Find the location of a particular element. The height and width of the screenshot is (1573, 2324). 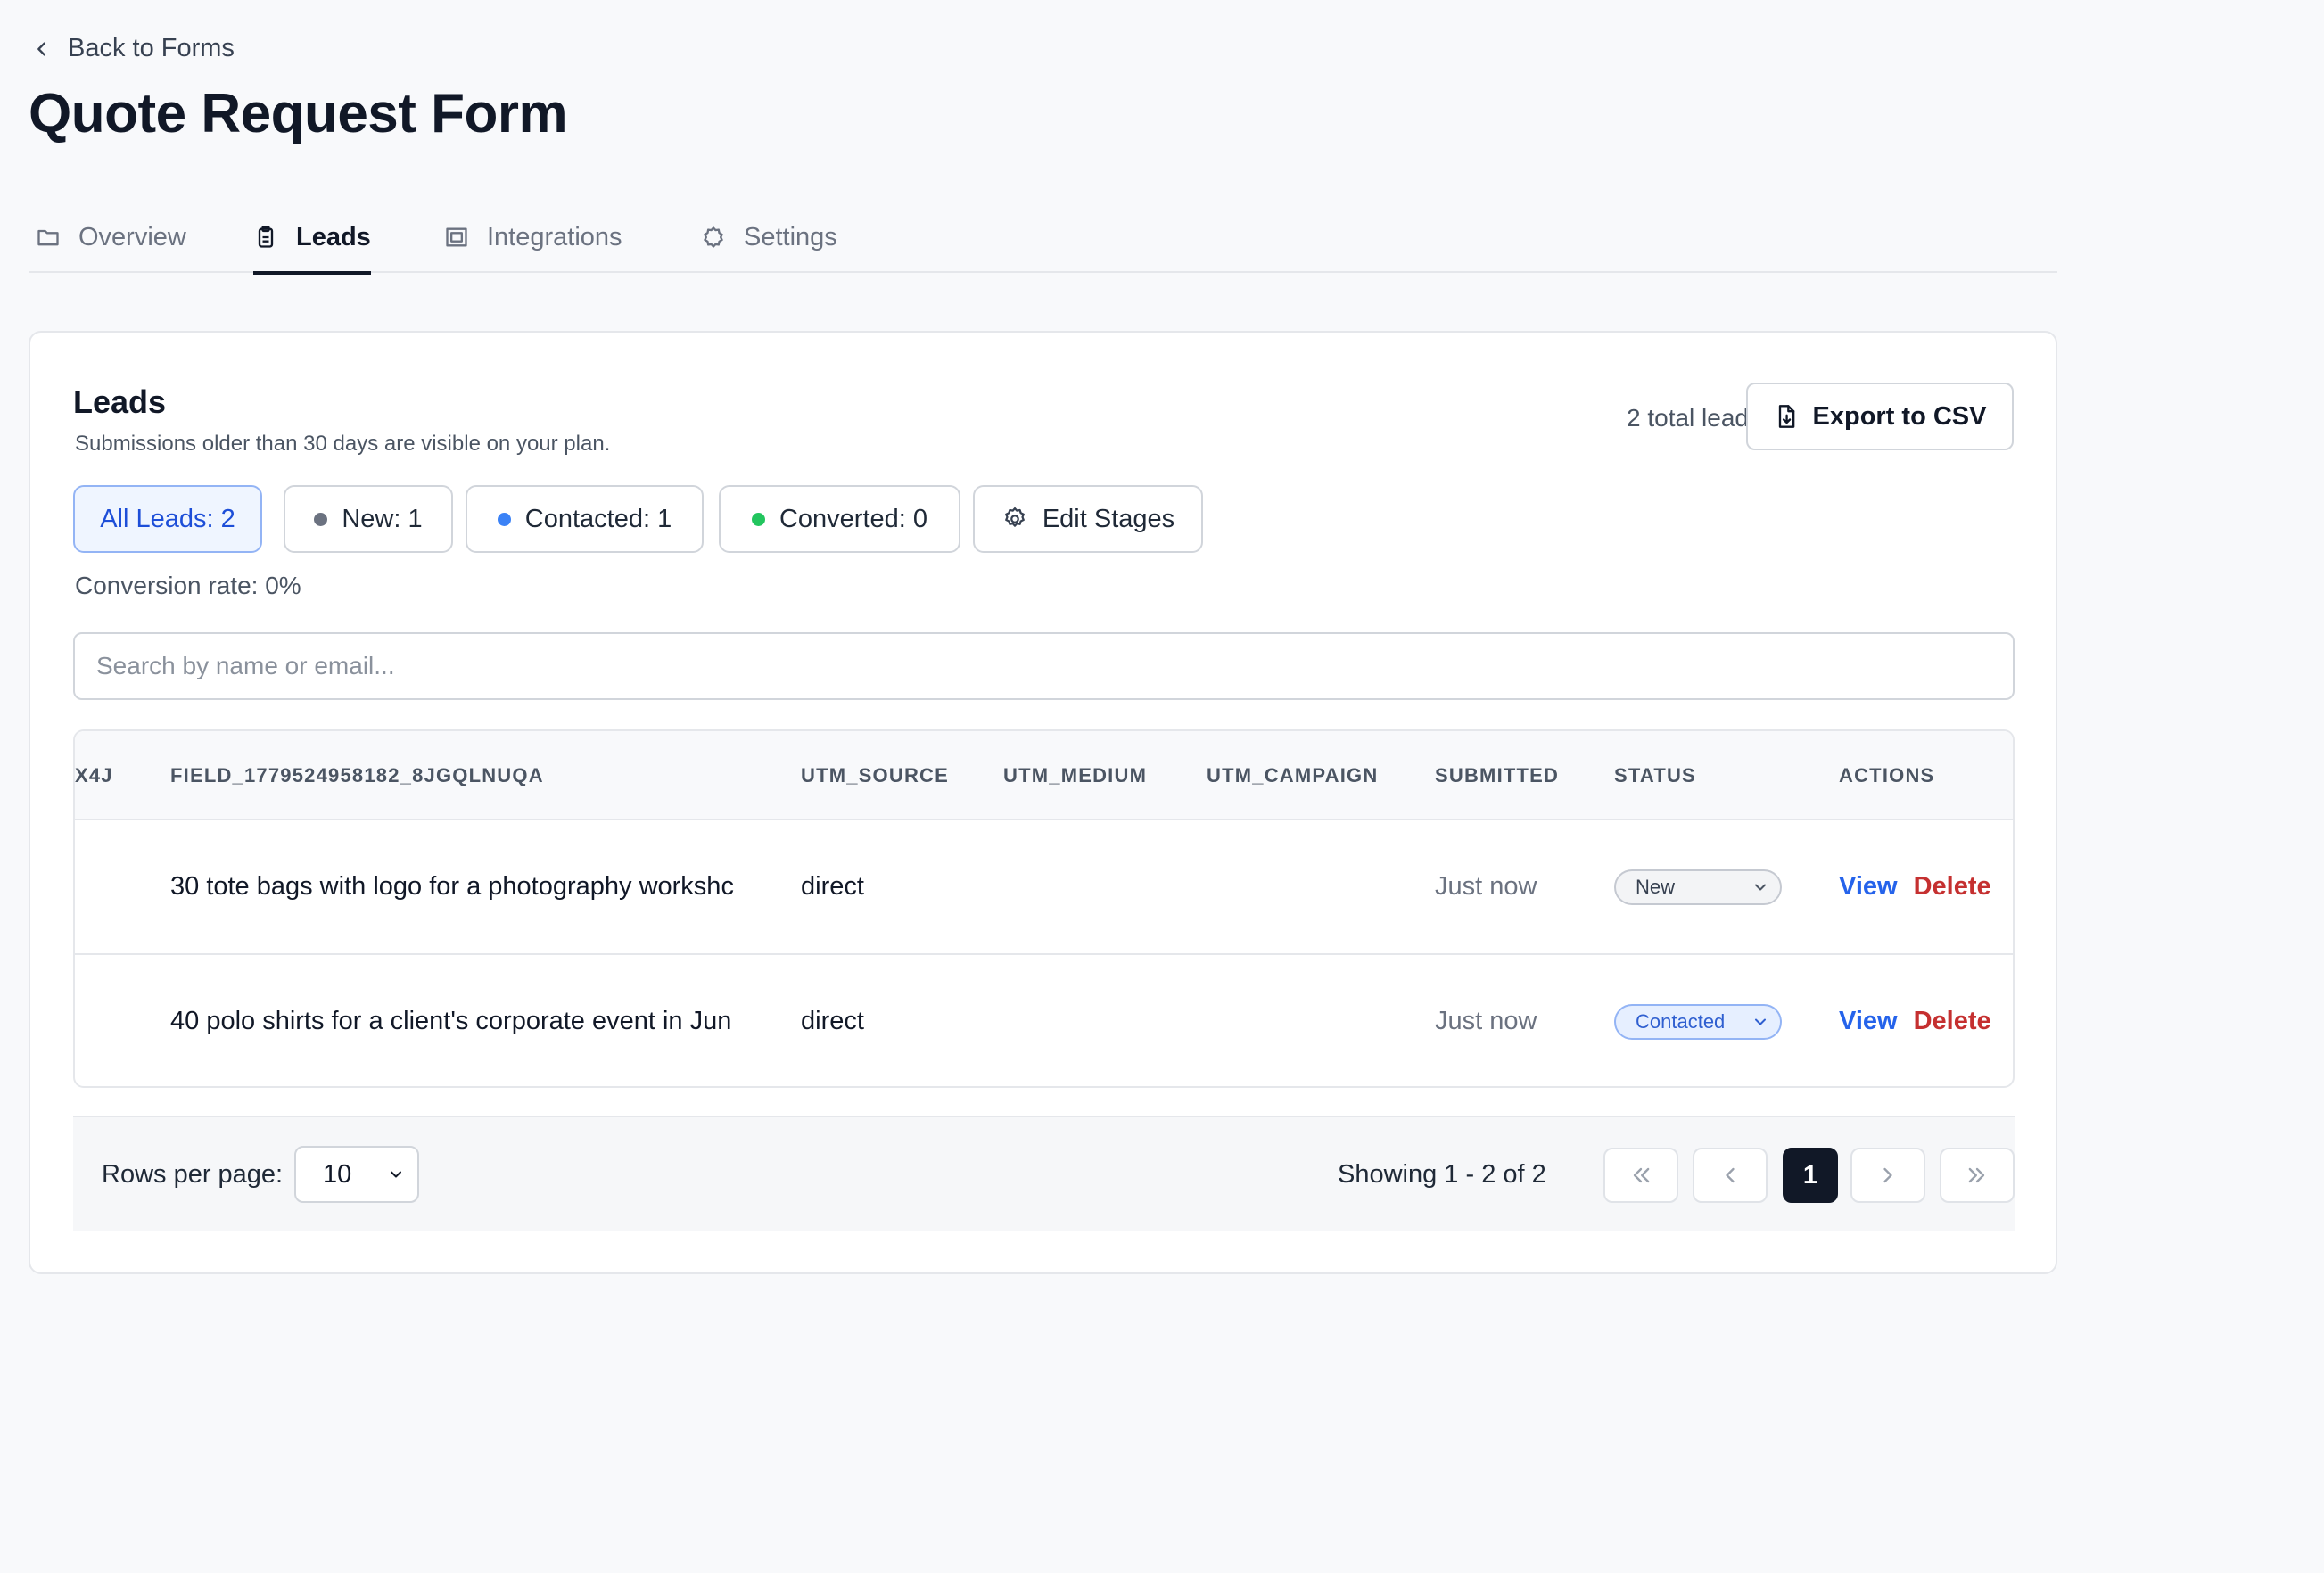

filter-label: All Leads: 2 is located at coordinates (167, 518).